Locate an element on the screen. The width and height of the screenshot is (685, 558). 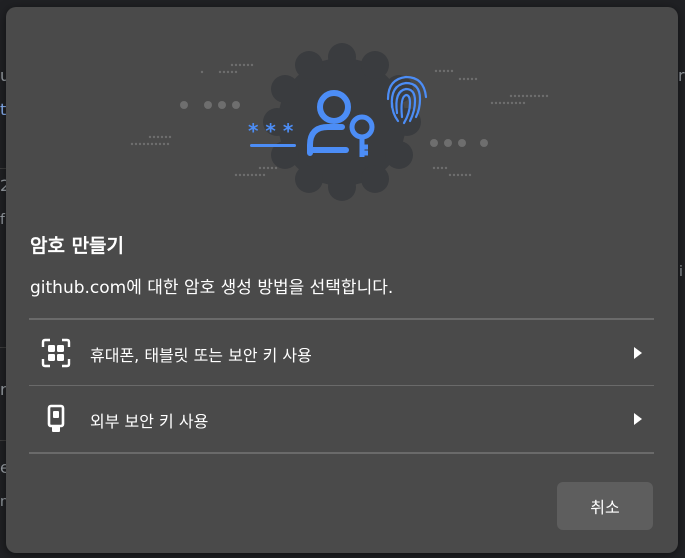
qr-code-icon is located at coordinates (56, 353).